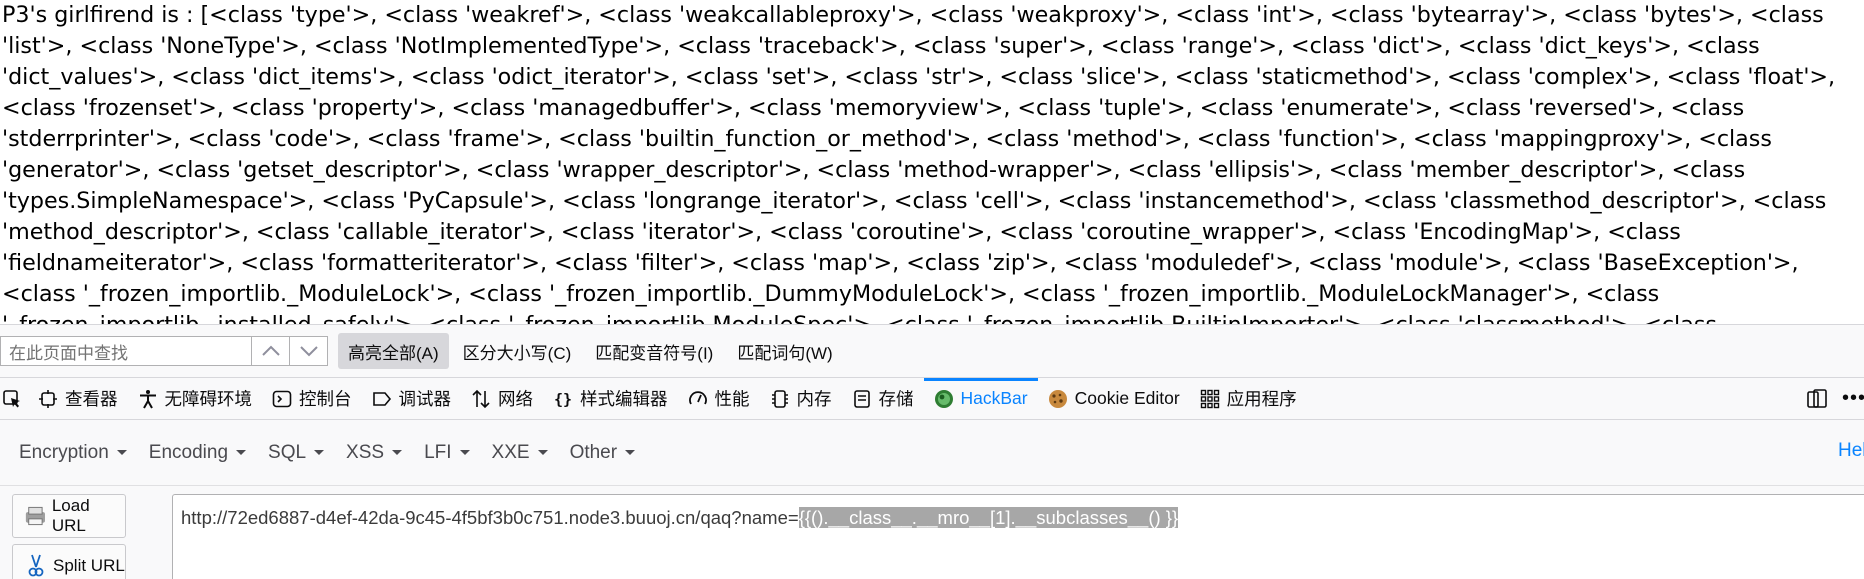  Describe the element at coordinates (393, 351) in the screenshot. I see `highlight-all-toggle: 高亮全部(A)` at that location.